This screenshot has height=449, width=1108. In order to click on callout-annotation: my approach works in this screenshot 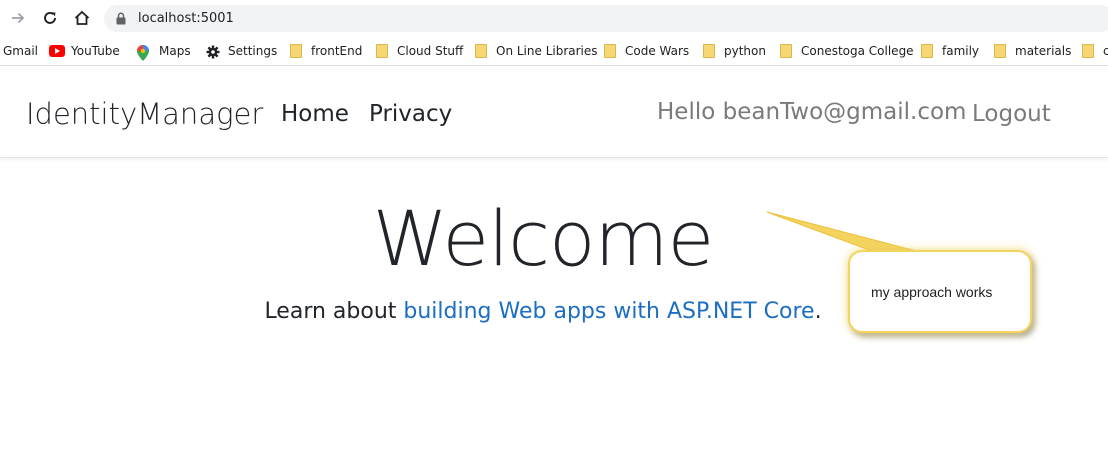, I will do `click(940, 291)`.